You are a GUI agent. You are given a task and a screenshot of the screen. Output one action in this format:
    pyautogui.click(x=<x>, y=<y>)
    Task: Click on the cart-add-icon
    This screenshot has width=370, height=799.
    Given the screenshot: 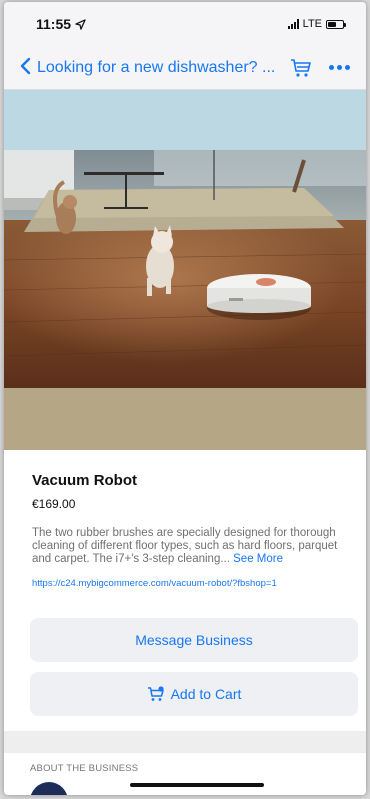 What is the action you would take?
    pyautogui.click(x=155, y=693)
    